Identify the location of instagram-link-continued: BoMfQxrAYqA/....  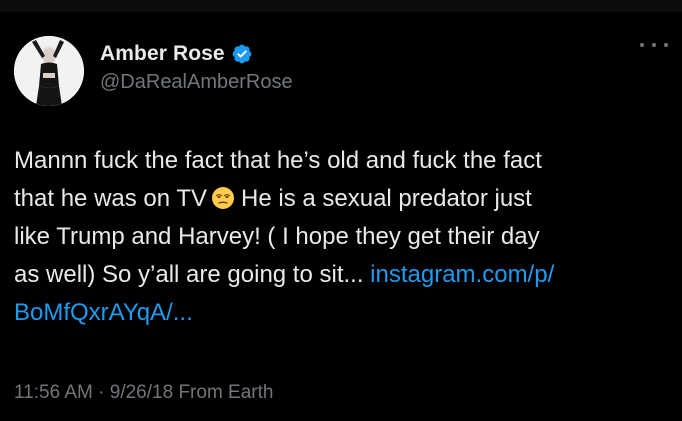
(103, 312).